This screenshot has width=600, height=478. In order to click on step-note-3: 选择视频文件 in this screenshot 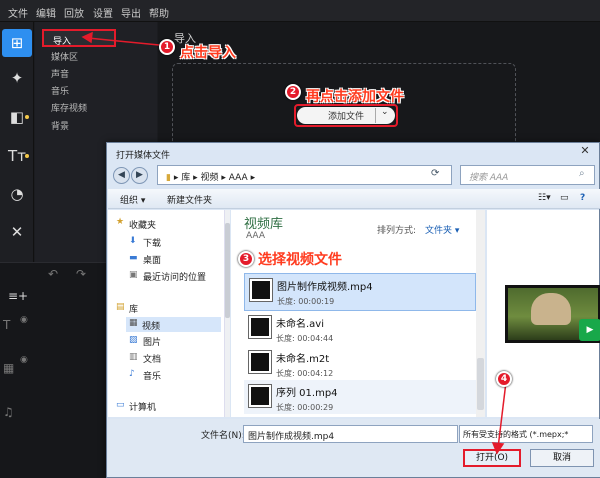, I will do `click(300, 260)`.